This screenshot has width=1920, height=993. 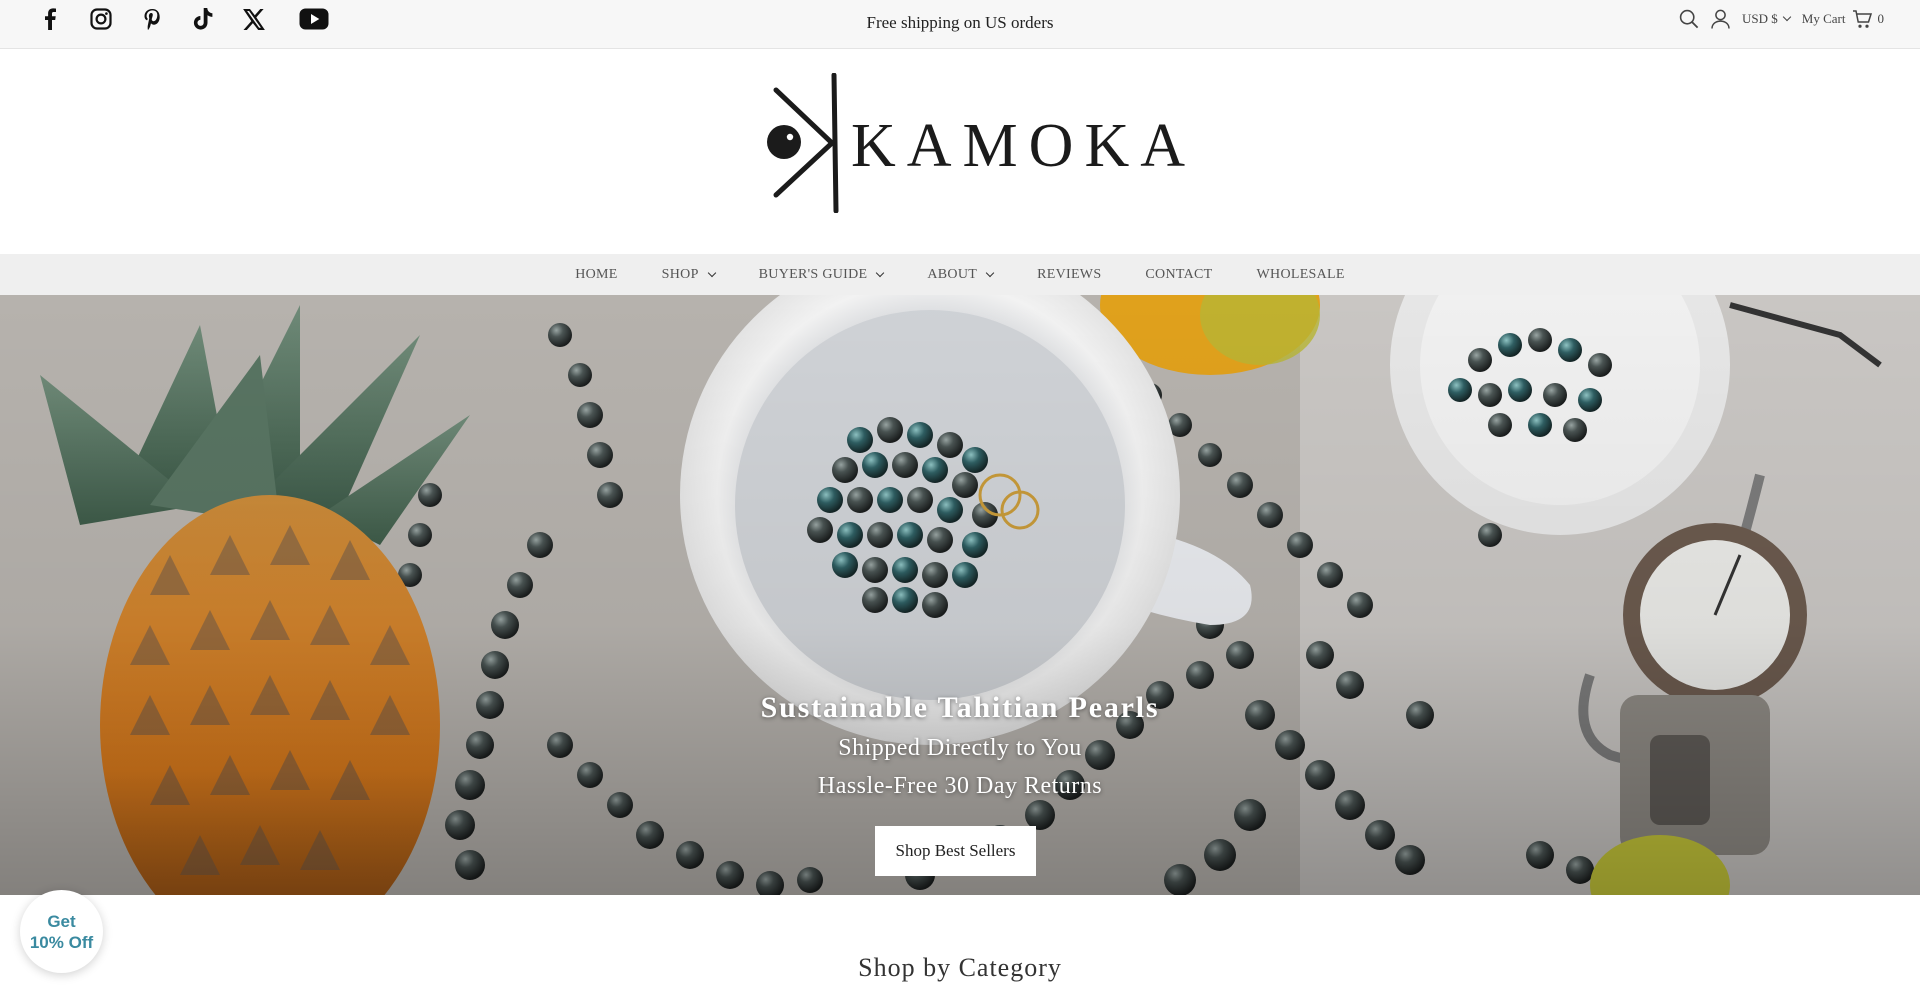 I want to click on brand-logo: KAMOKA, so click(x=975, y=143).